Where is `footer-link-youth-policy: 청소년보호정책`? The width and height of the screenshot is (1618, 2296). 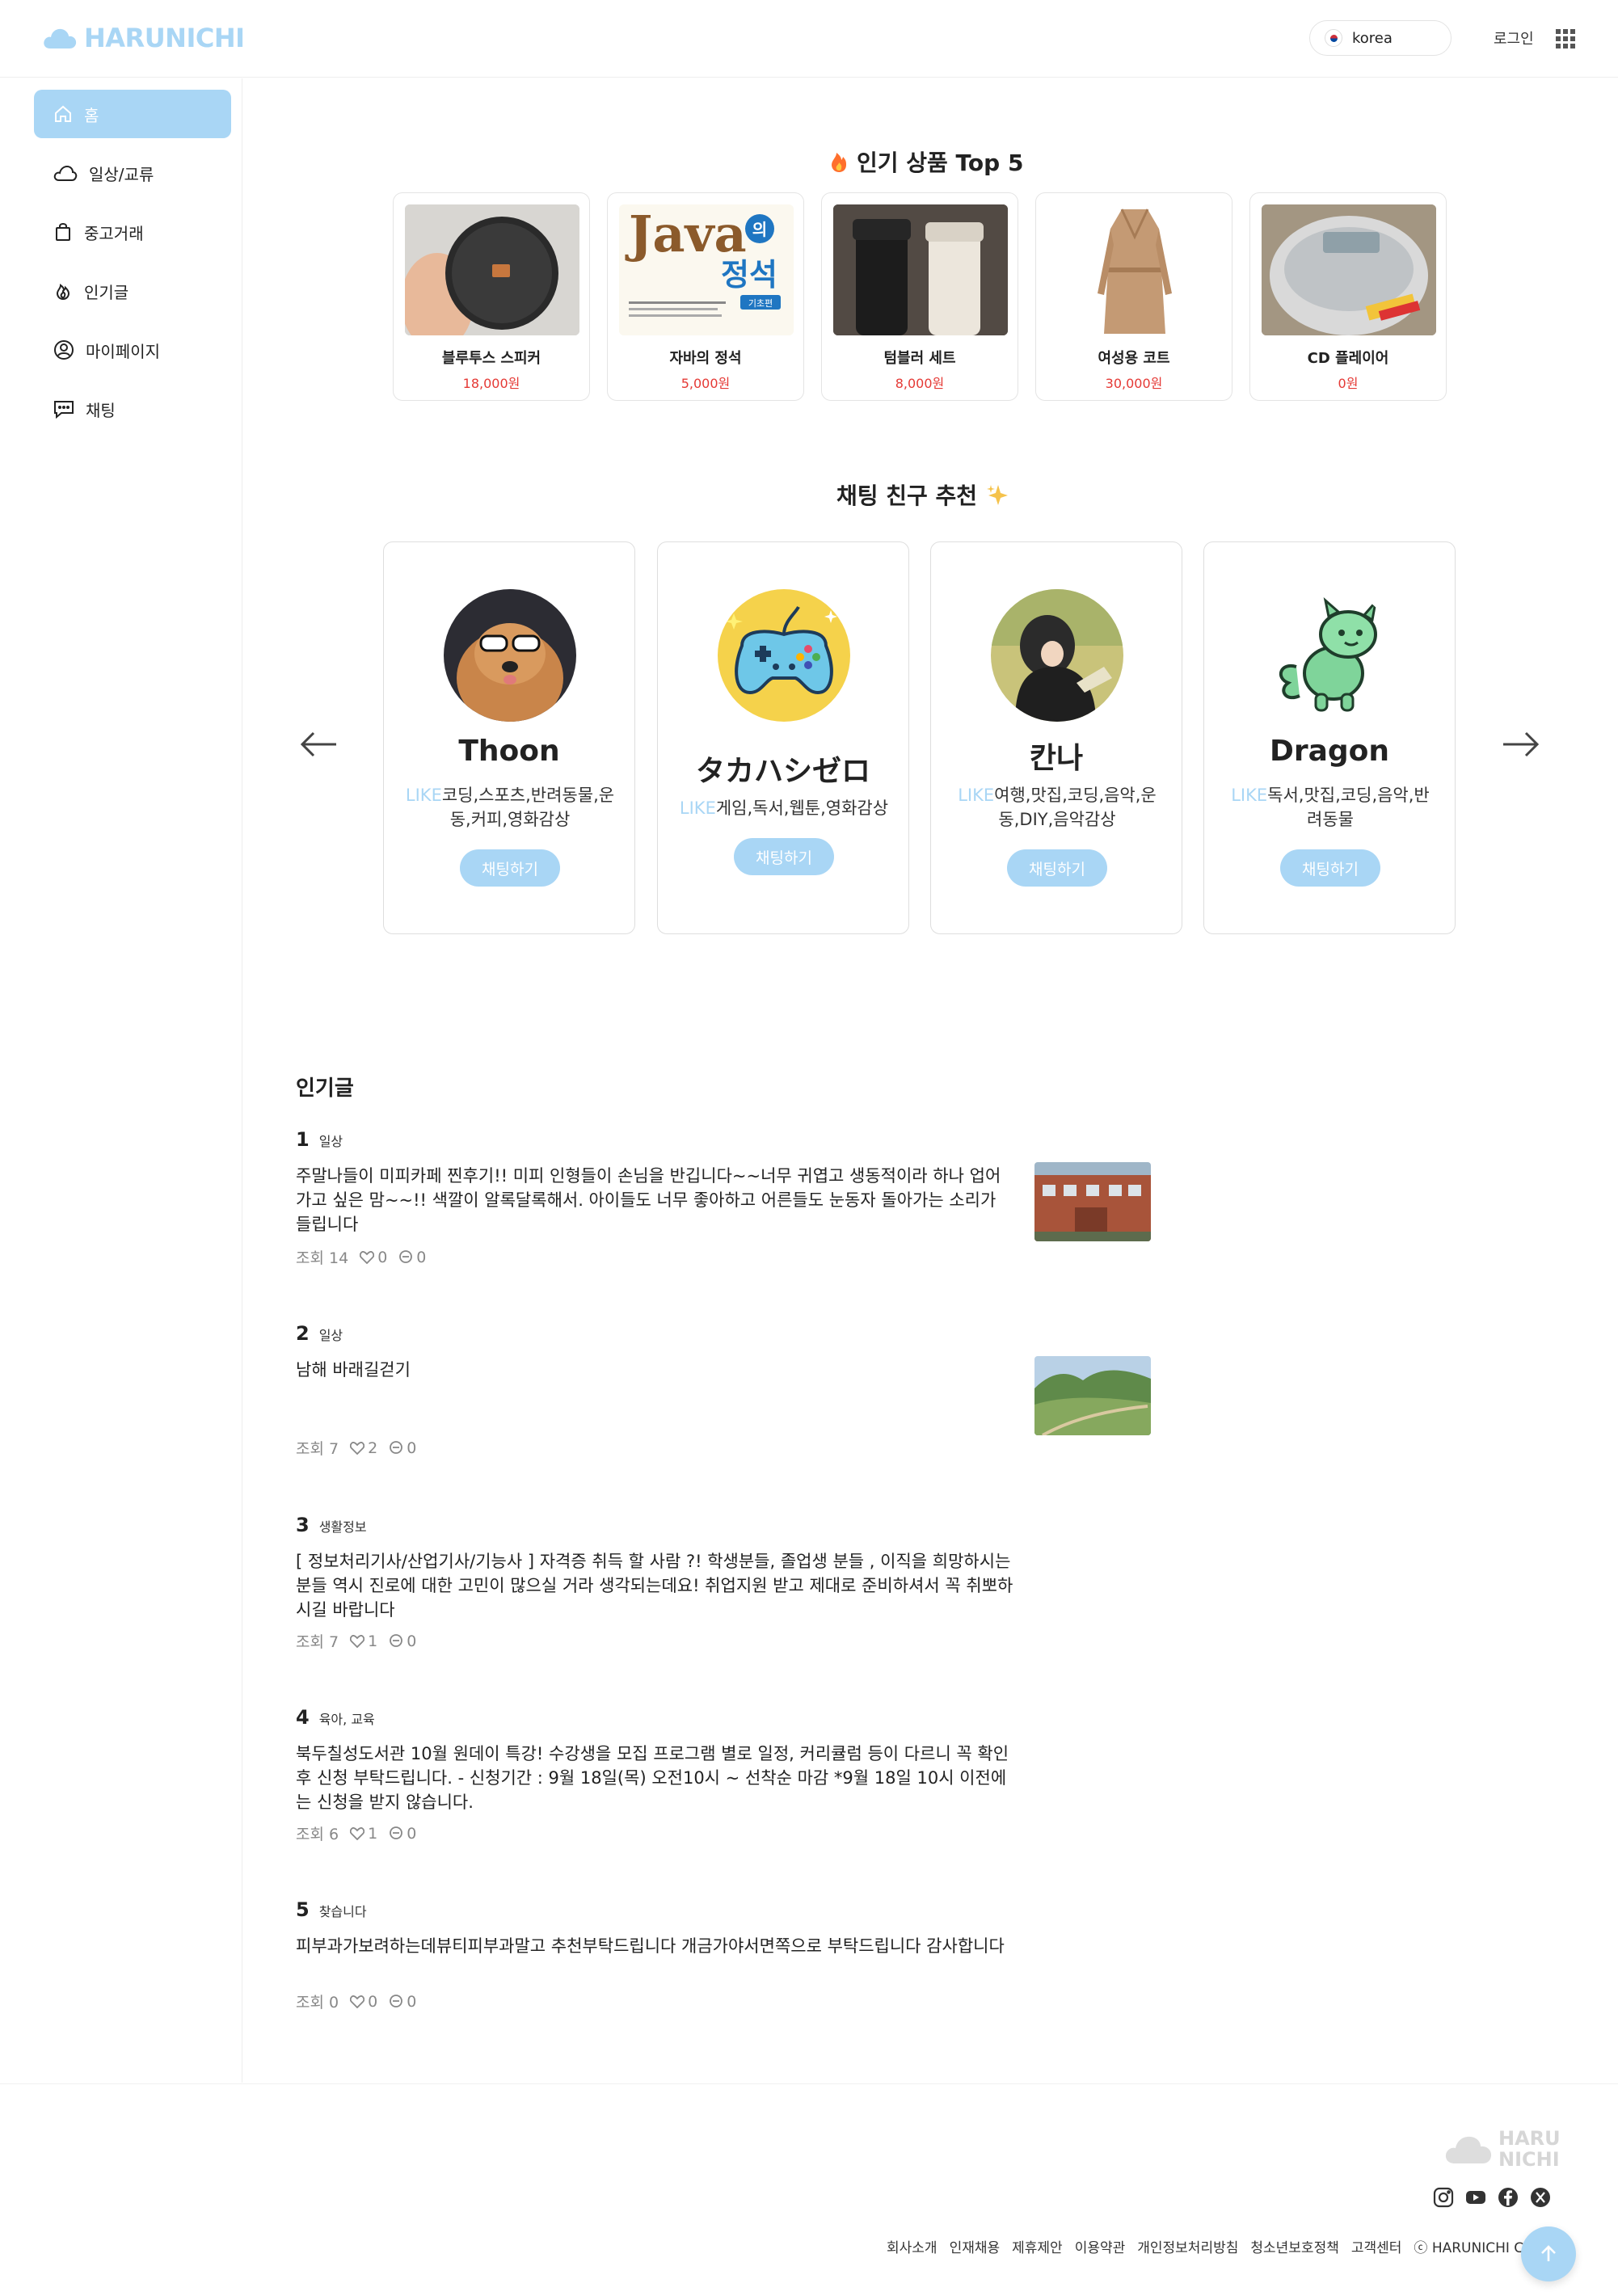 footer-link-youth-policy: 청소년보호정책 is located at coordinates (1294, 2246).